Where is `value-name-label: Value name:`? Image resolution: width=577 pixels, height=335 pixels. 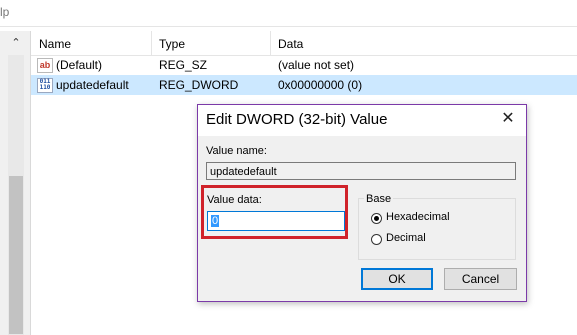
value-name-label: Value name: is located at coordinates (236, 151).